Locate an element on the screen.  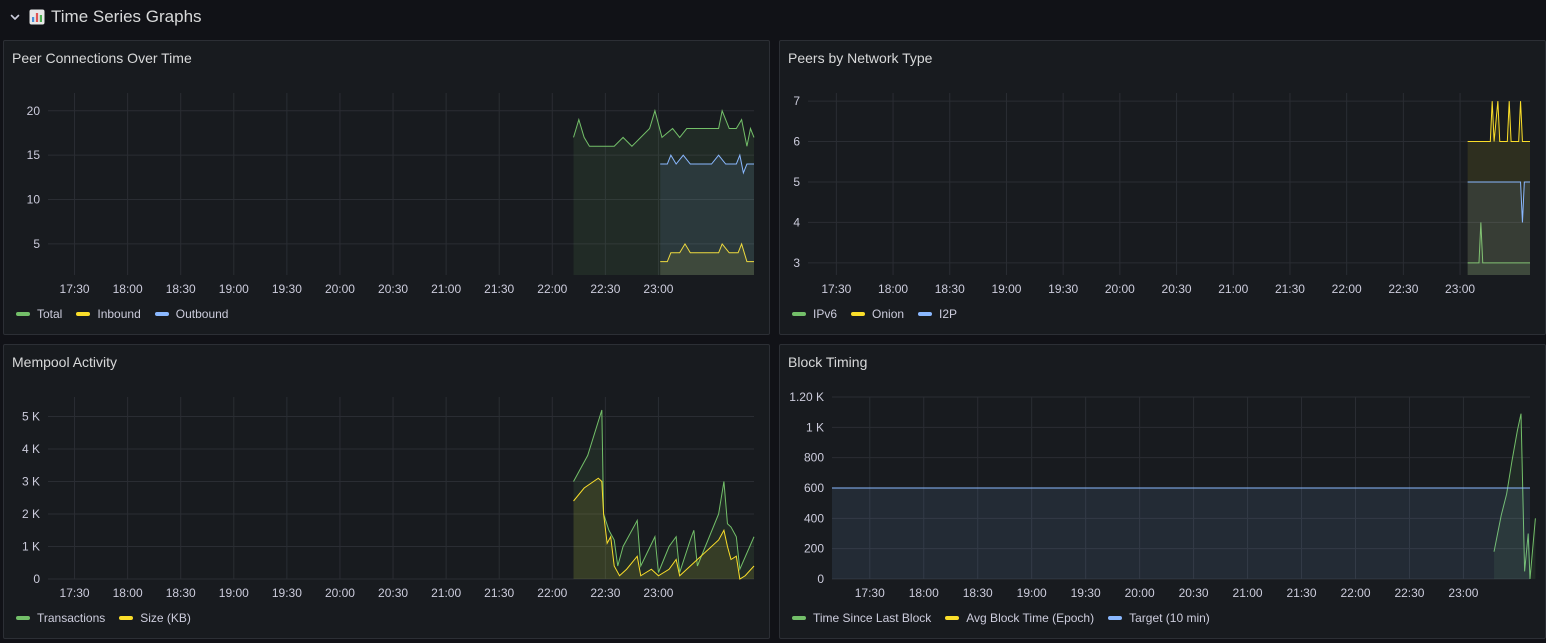
y-tick-label: 15 is located at coordinates (34, 155).